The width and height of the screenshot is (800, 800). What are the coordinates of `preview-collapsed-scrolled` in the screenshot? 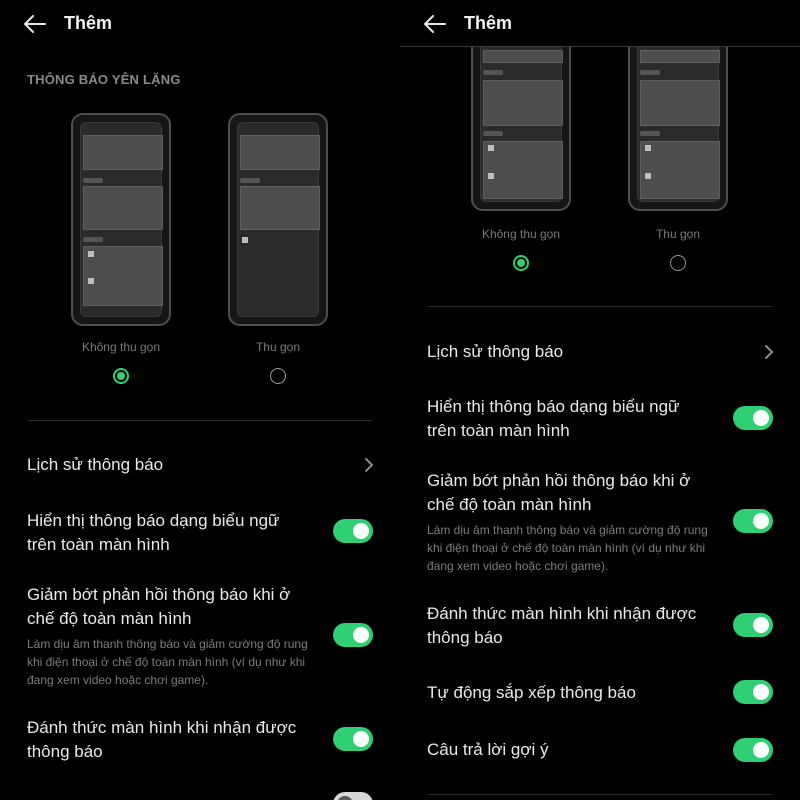 It's located at (678, 129).